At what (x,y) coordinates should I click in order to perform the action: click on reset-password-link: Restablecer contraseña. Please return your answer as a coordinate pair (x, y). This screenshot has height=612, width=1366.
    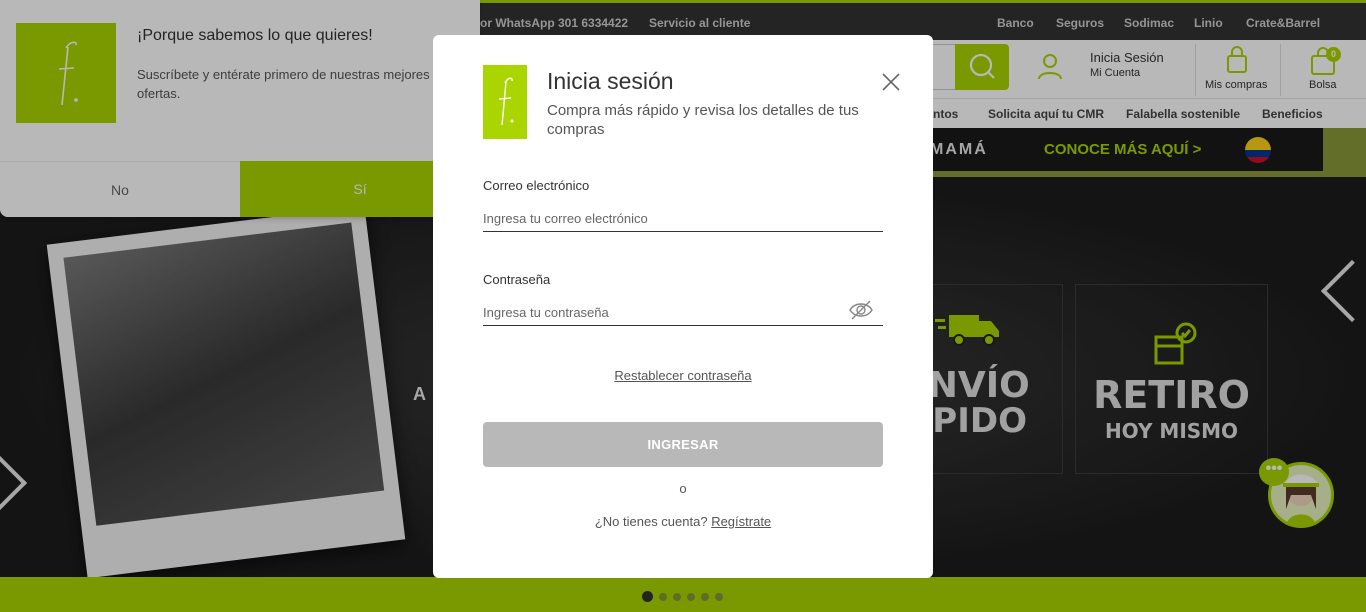
    Looking at the image, I should click on (682, 375).